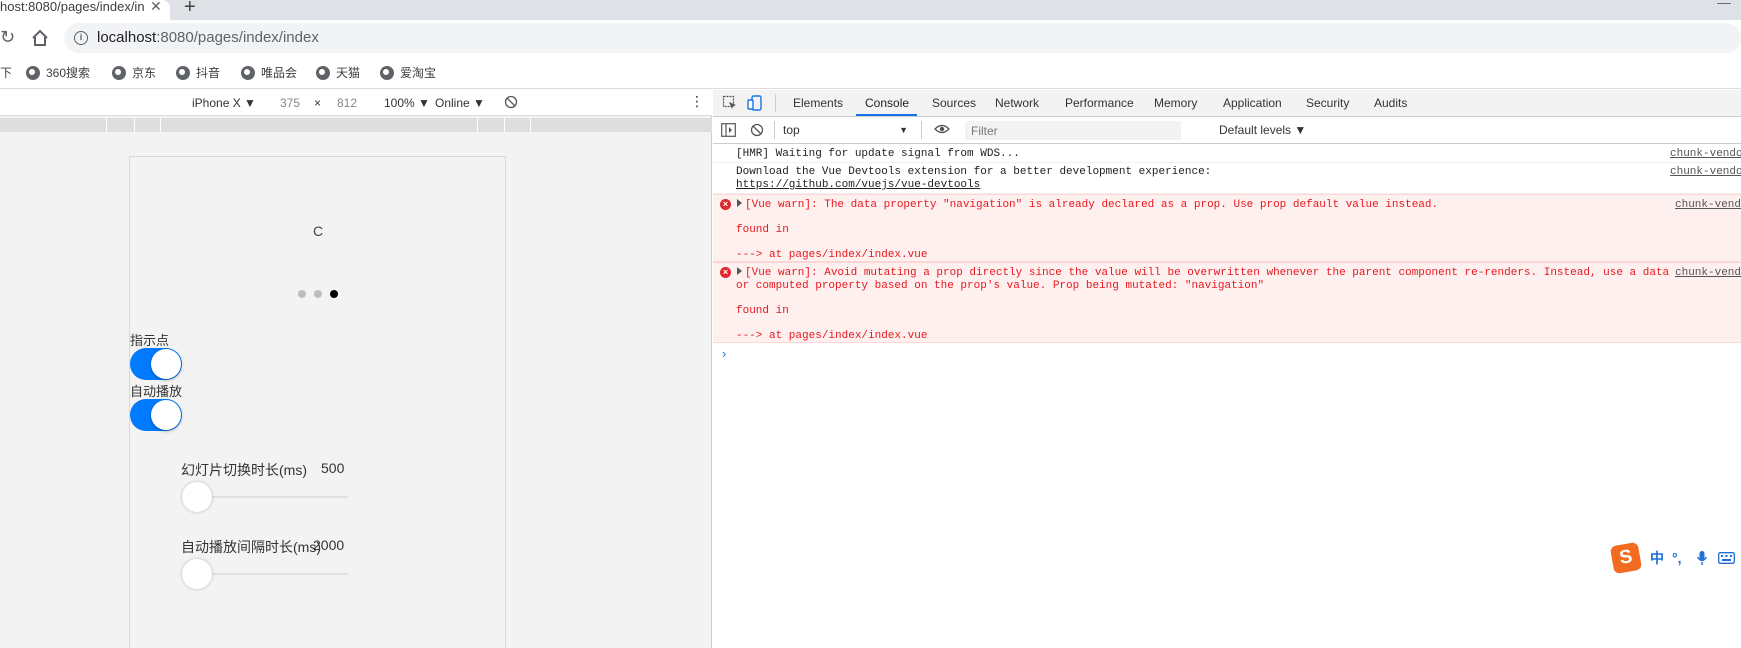  What do you see at coordinates (348, 73) in the screenshot?
I see `bookmark-label: 天猫` at bounding box center [348, 73].